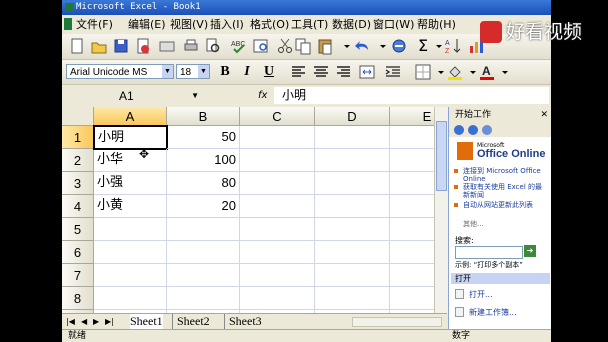 This screenshot has height=342, width=608. I want to click on forward-icon, so click(473, 130).